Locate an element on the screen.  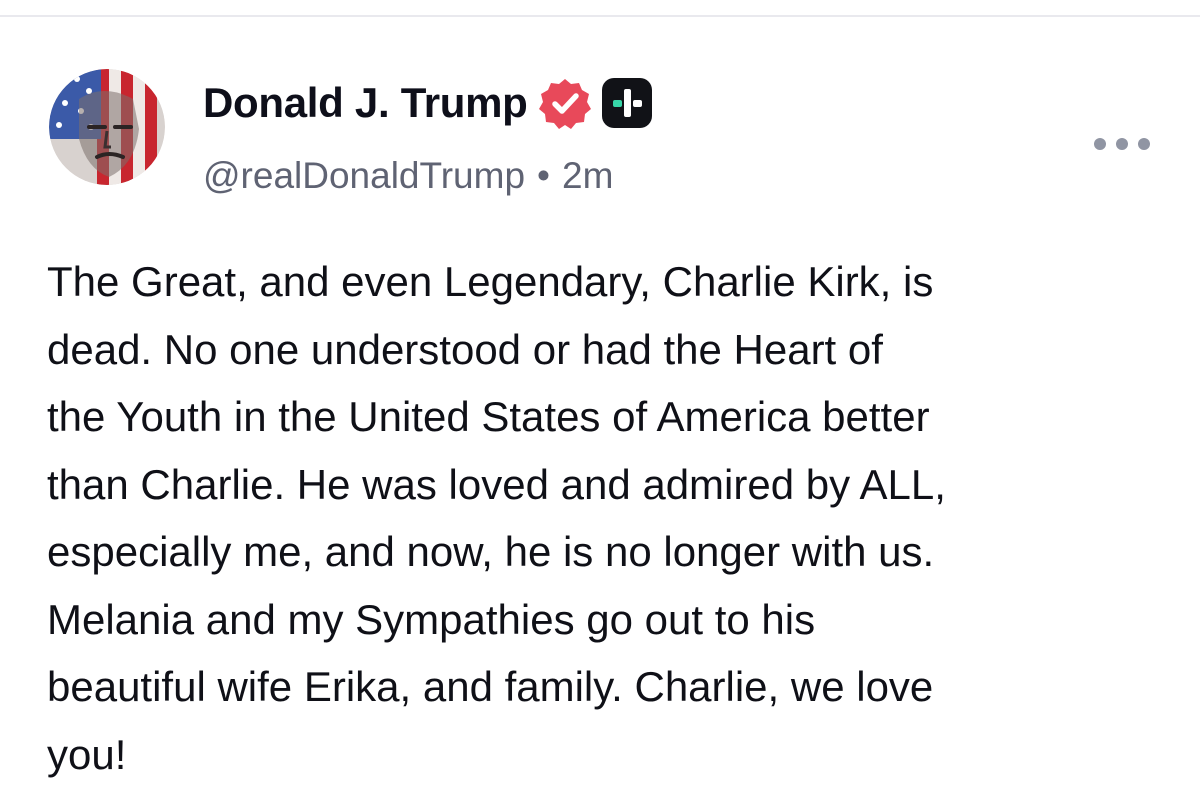
author-display-name: Donald J. Trump is located at coordinates (365, 103).